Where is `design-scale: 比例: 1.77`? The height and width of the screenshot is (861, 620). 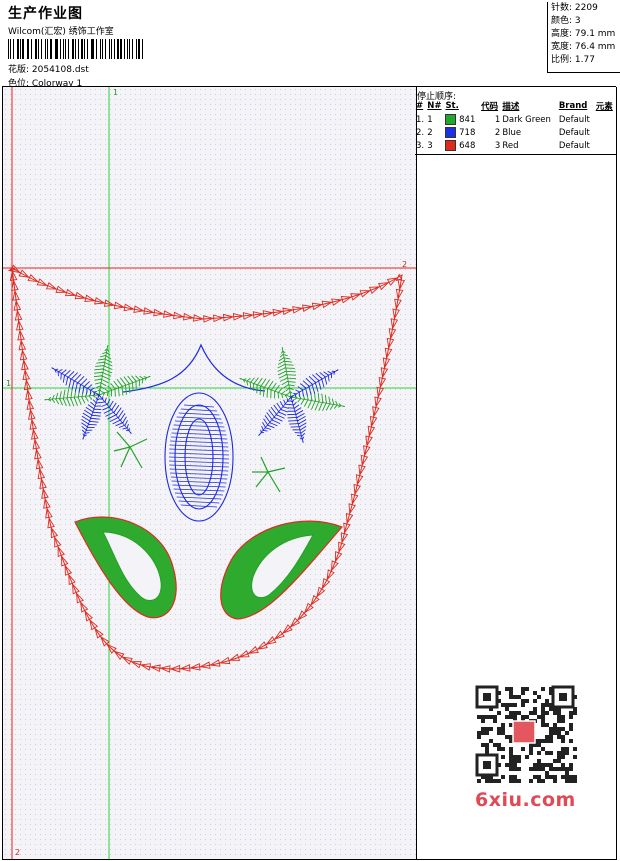
design-scale: 比例: 1.77 is located at coordinates (573, 60).